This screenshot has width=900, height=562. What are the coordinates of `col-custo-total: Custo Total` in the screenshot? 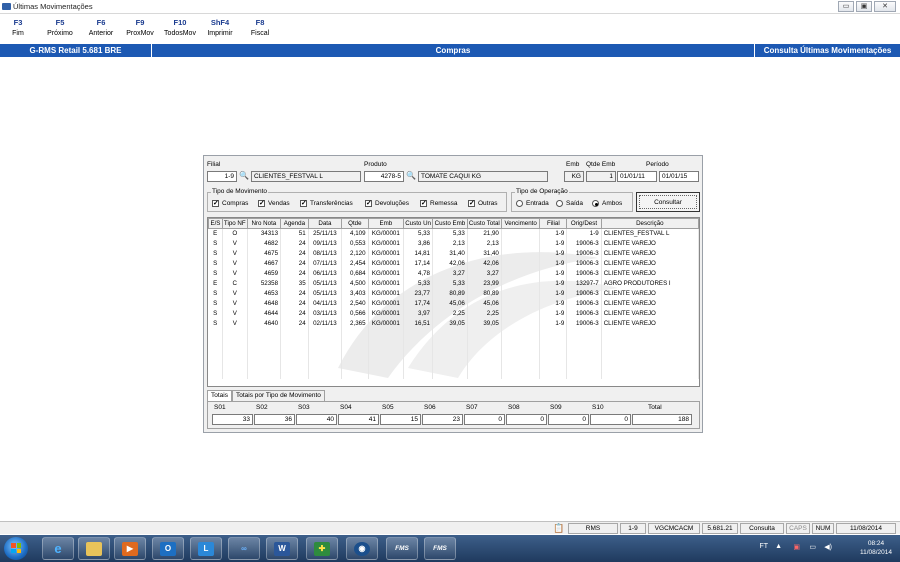 It's located at (484, 223).